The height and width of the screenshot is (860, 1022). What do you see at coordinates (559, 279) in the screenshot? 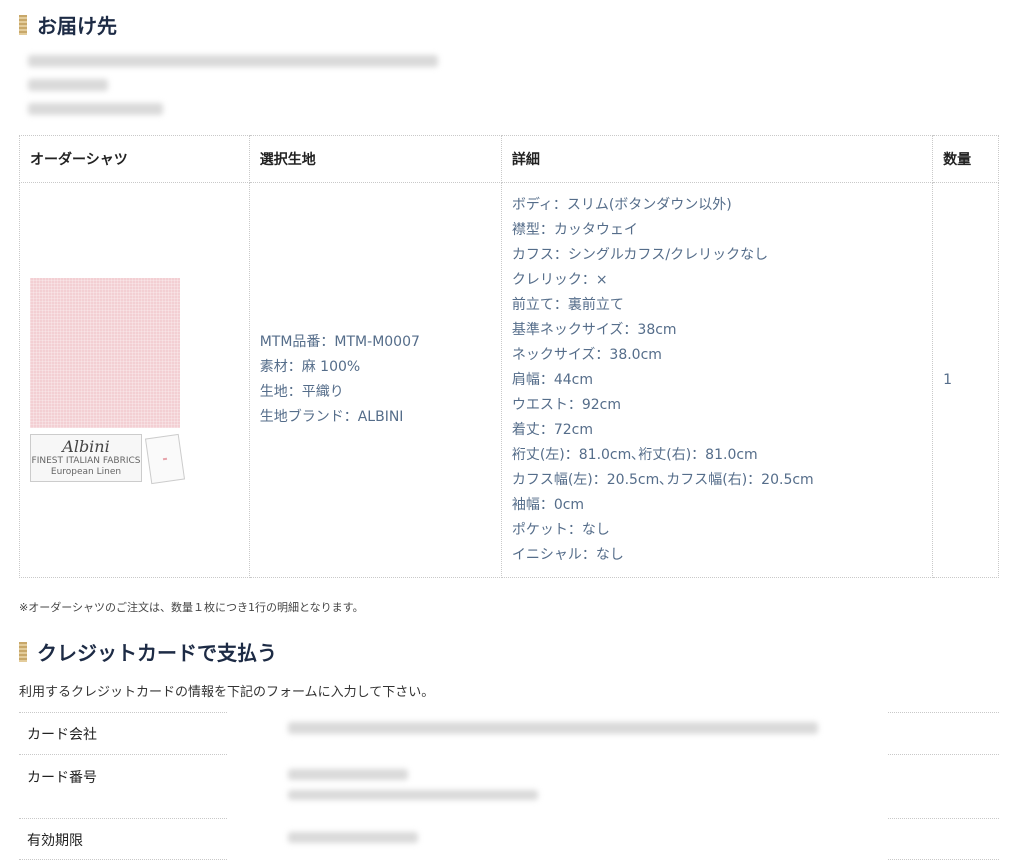
I see `detail-line: クレリック：×` at bounding box center [559, 279].